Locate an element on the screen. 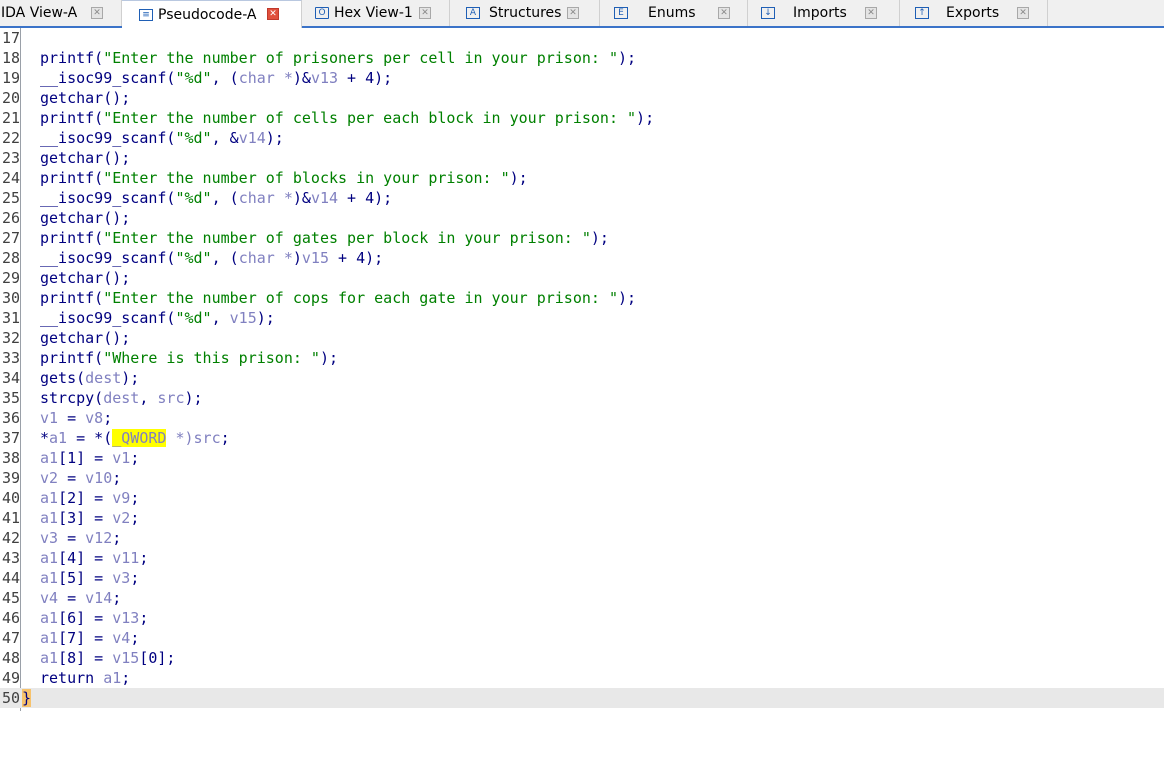 Image resolution: width=1164 pixels, height=768 pixels. closing-brace-cursor: } is located at coordinates (27, 698).